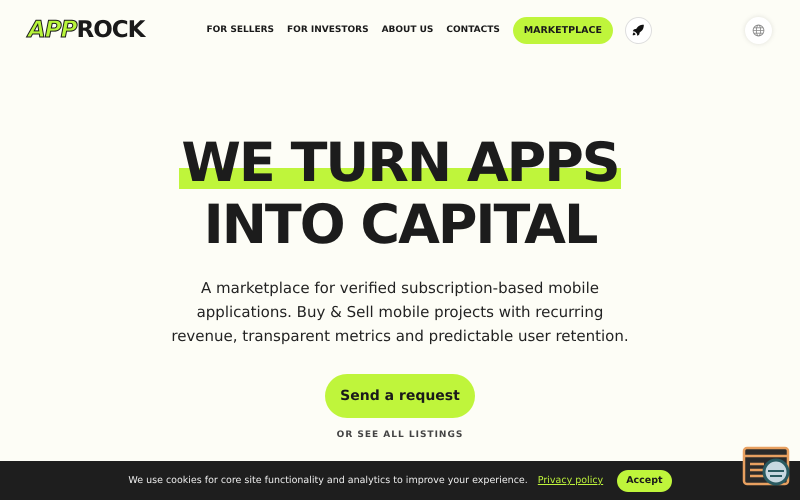 This screenshot has height=500, width=800. I want to click on rocket-button, so click(638, 30).